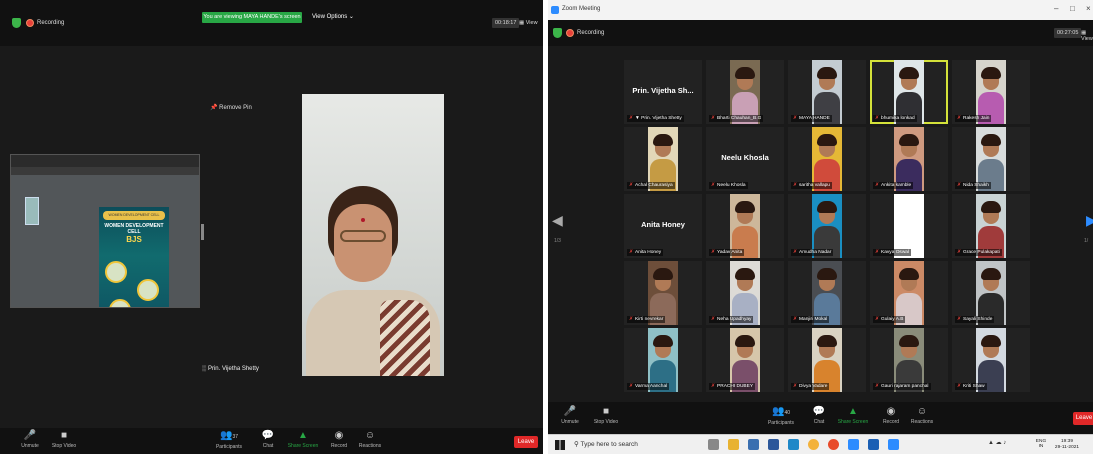  What do you see at coordinates (991, 159) in the screenshot?
I see `participant-tile: ✗ Nida Shaikh` at bounding box center [991, 159].